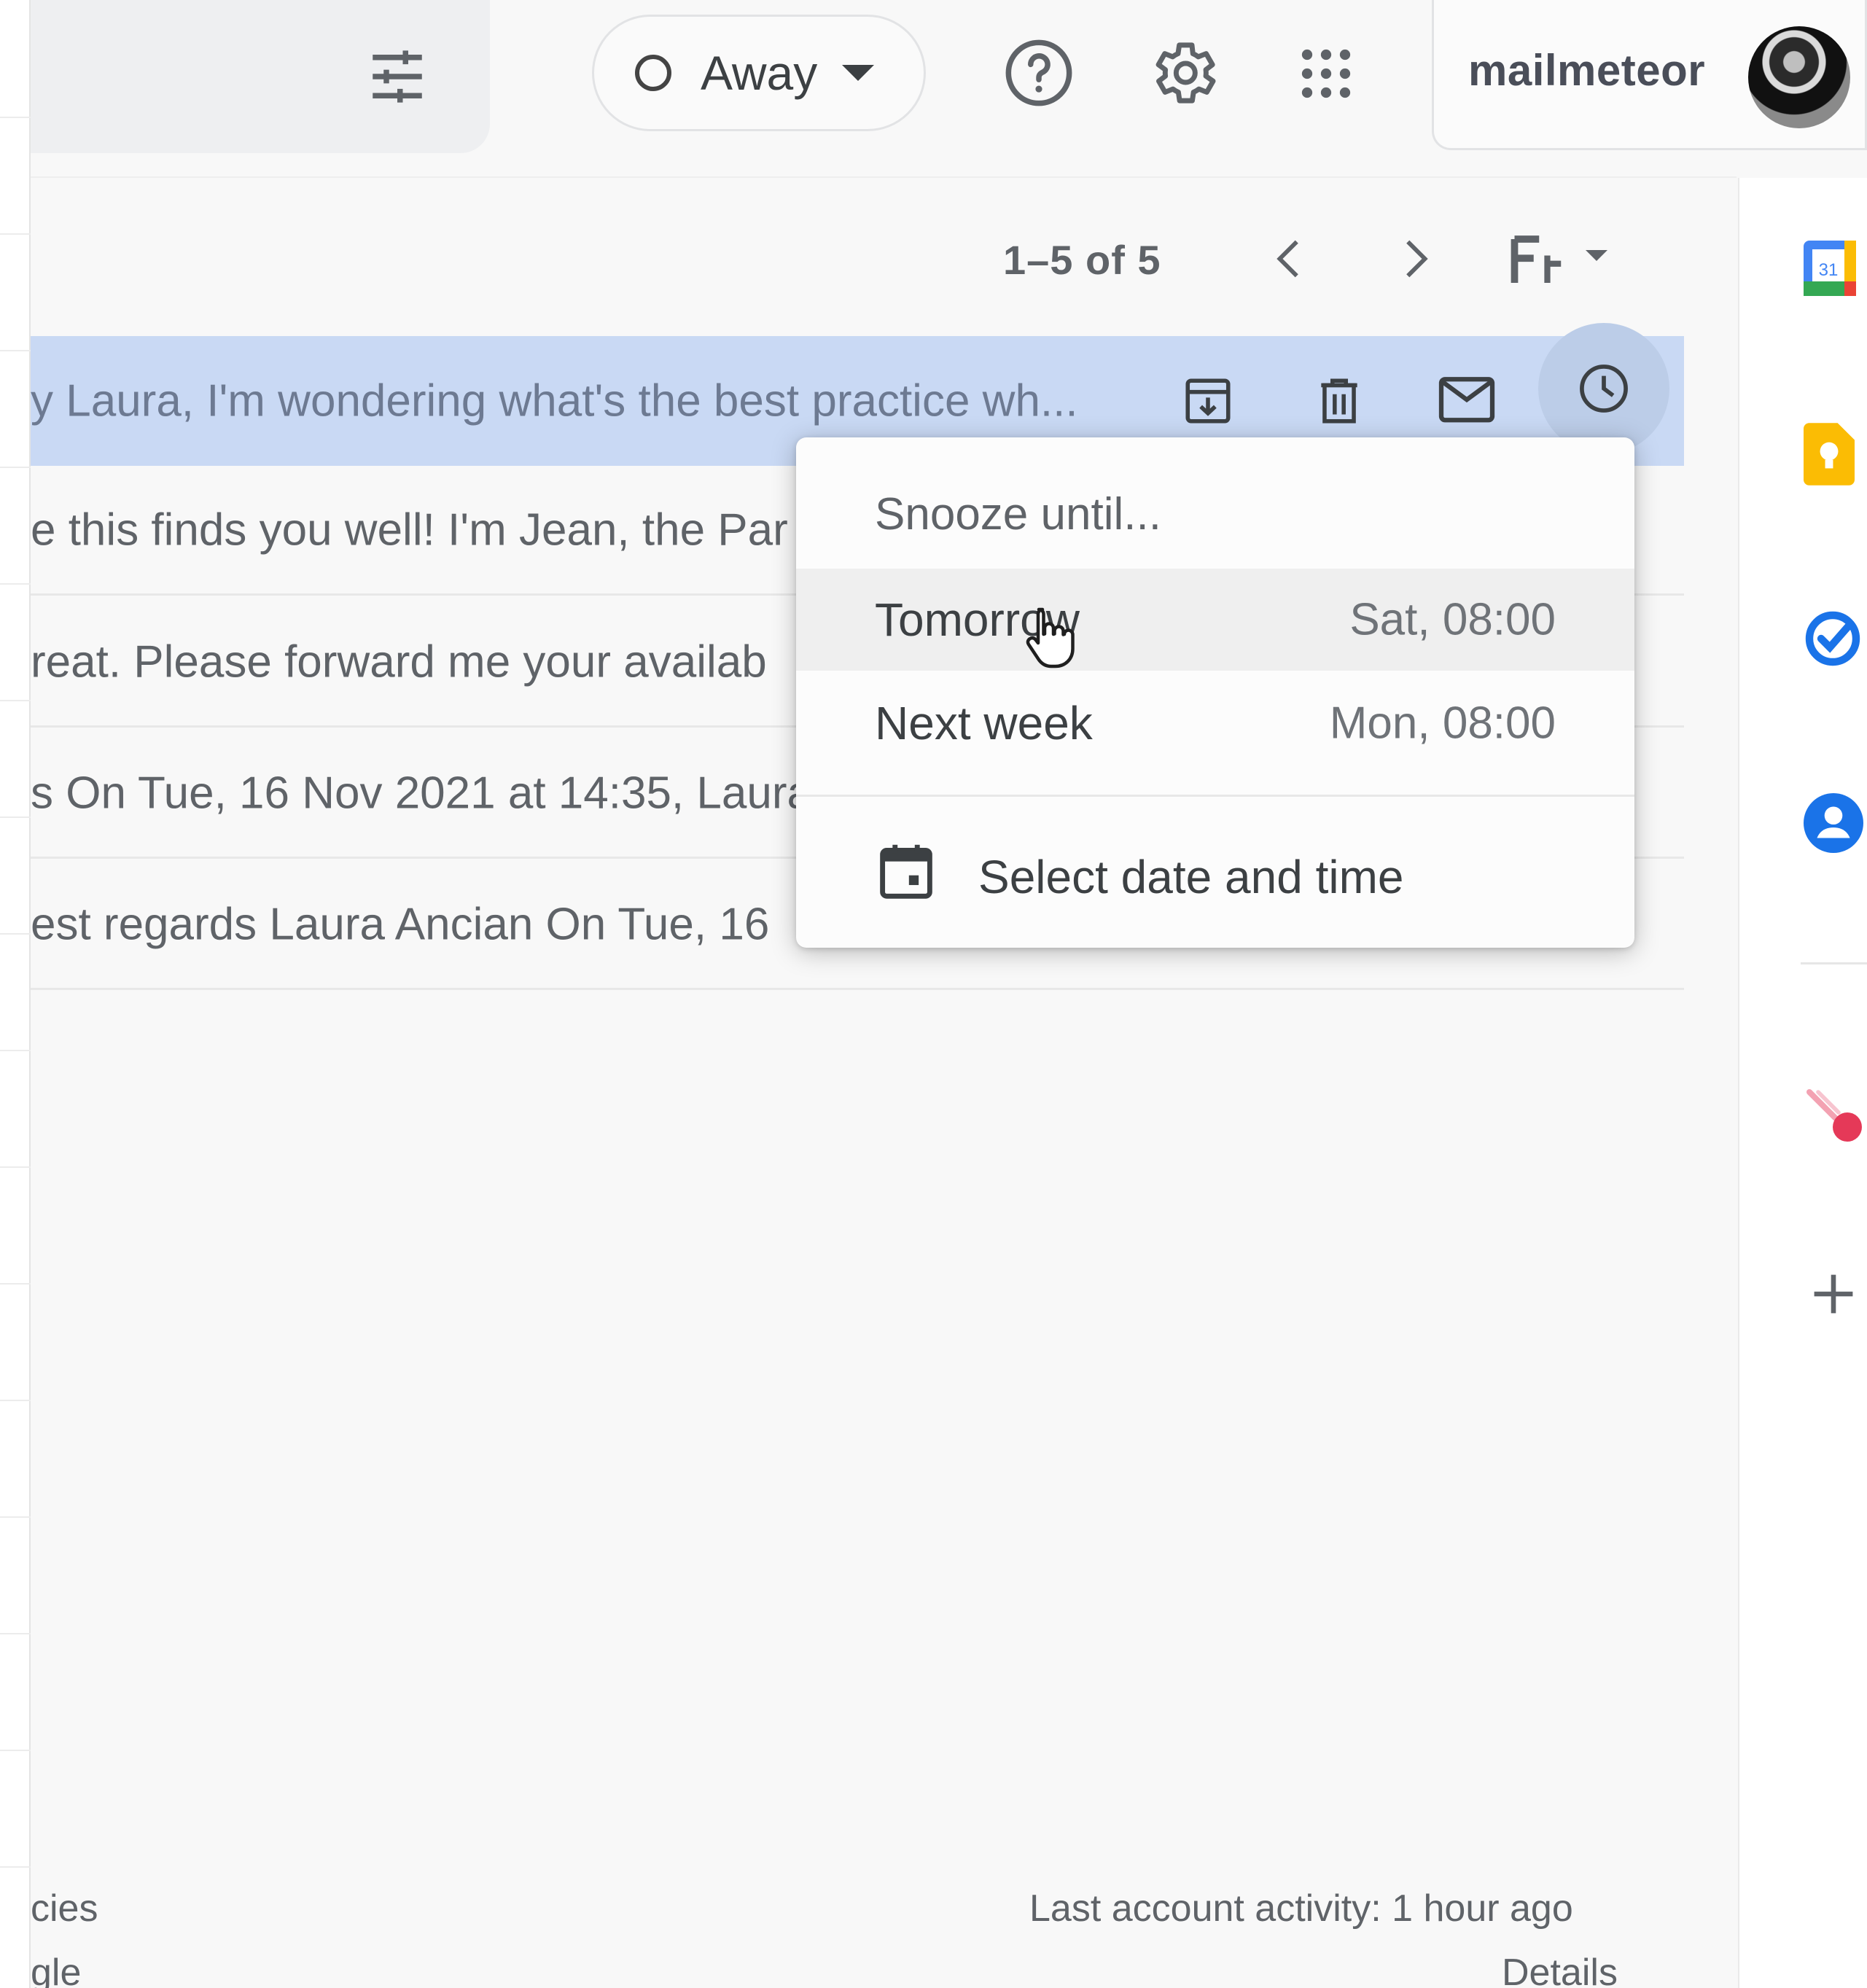 The width and height of the screenshot is (1867, 1988). I want to click on svg-text: 31, so click(1829, 270).